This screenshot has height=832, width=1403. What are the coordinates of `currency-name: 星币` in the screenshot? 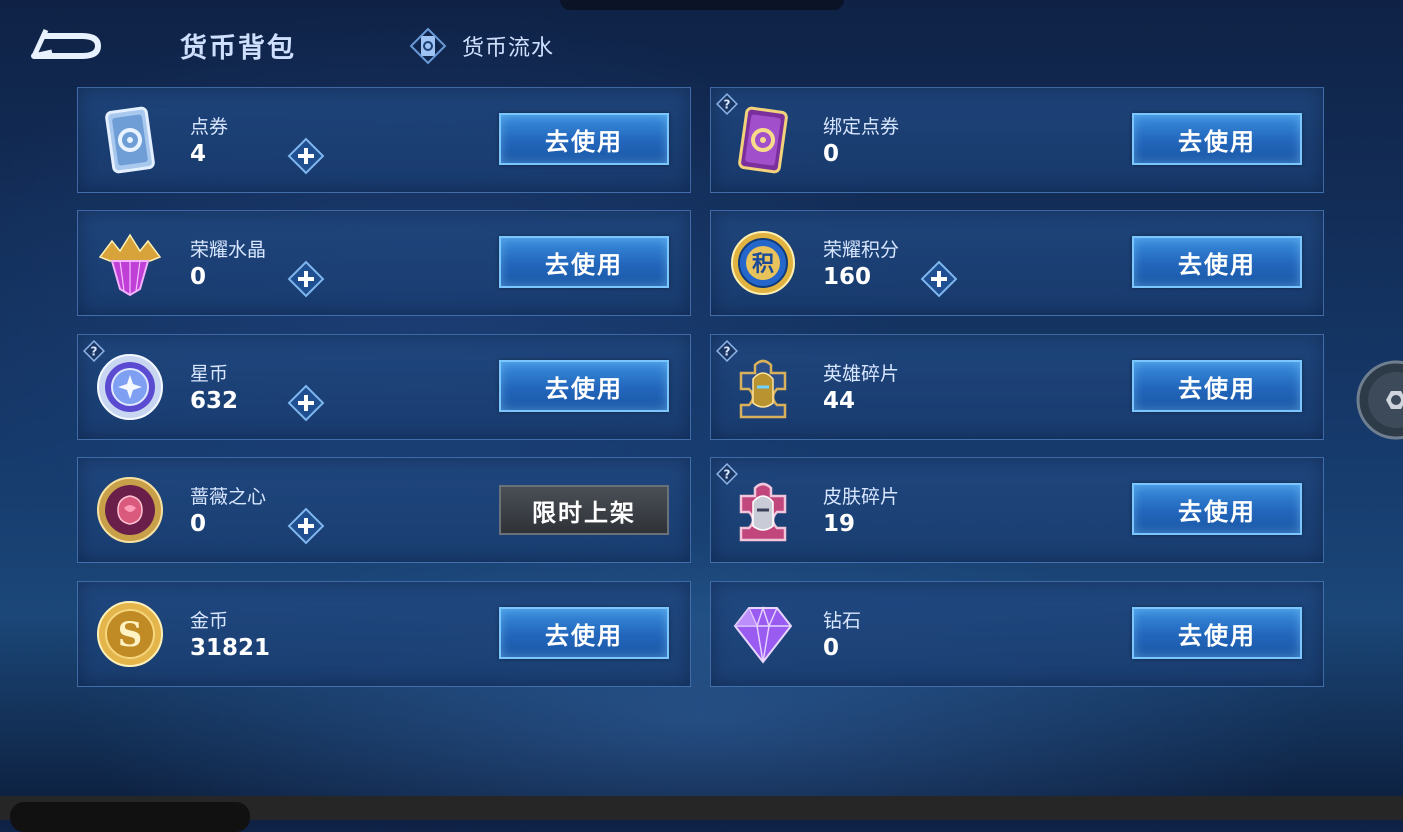 It's located at (209, 374).